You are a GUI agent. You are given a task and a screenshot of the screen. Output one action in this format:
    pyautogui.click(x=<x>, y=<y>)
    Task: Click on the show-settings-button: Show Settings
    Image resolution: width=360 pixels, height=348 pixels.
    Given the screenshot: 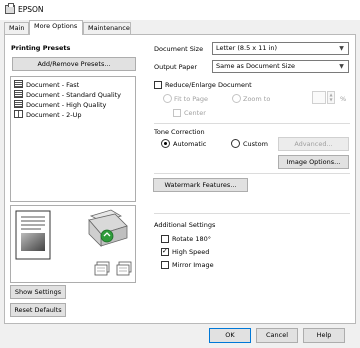 What is the action you would take?
    pyautogui.click(x=38, y=292)
    